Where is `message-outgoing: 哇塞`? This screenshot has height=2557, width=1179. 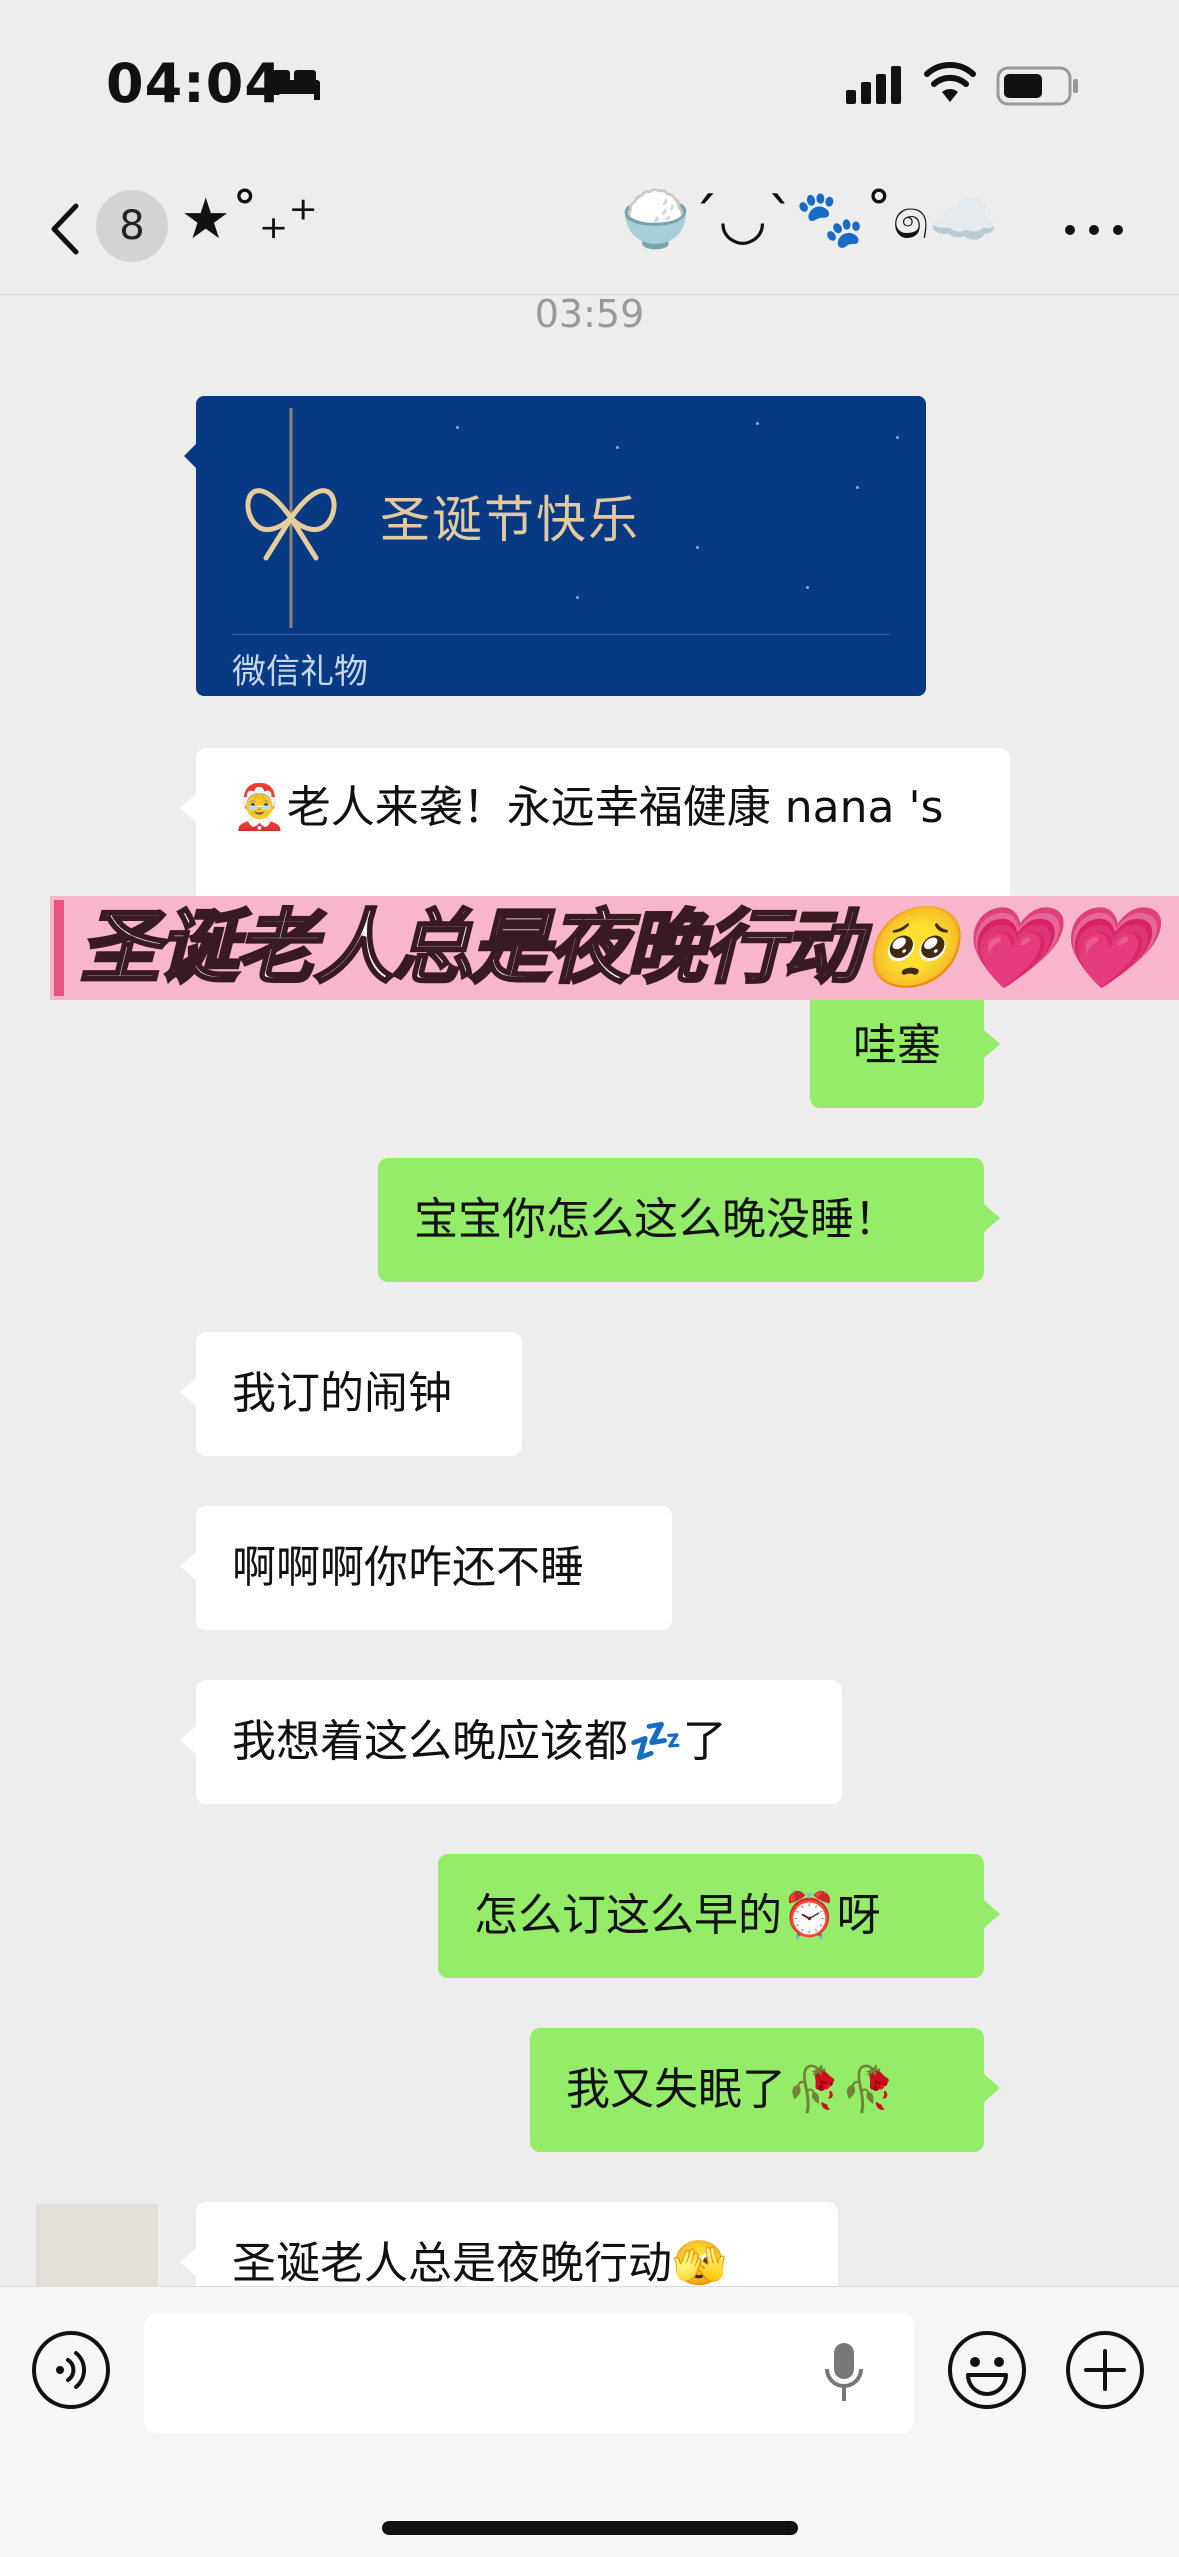 message-outgoing: 哇塞 is located at coordinates (905, 1046).